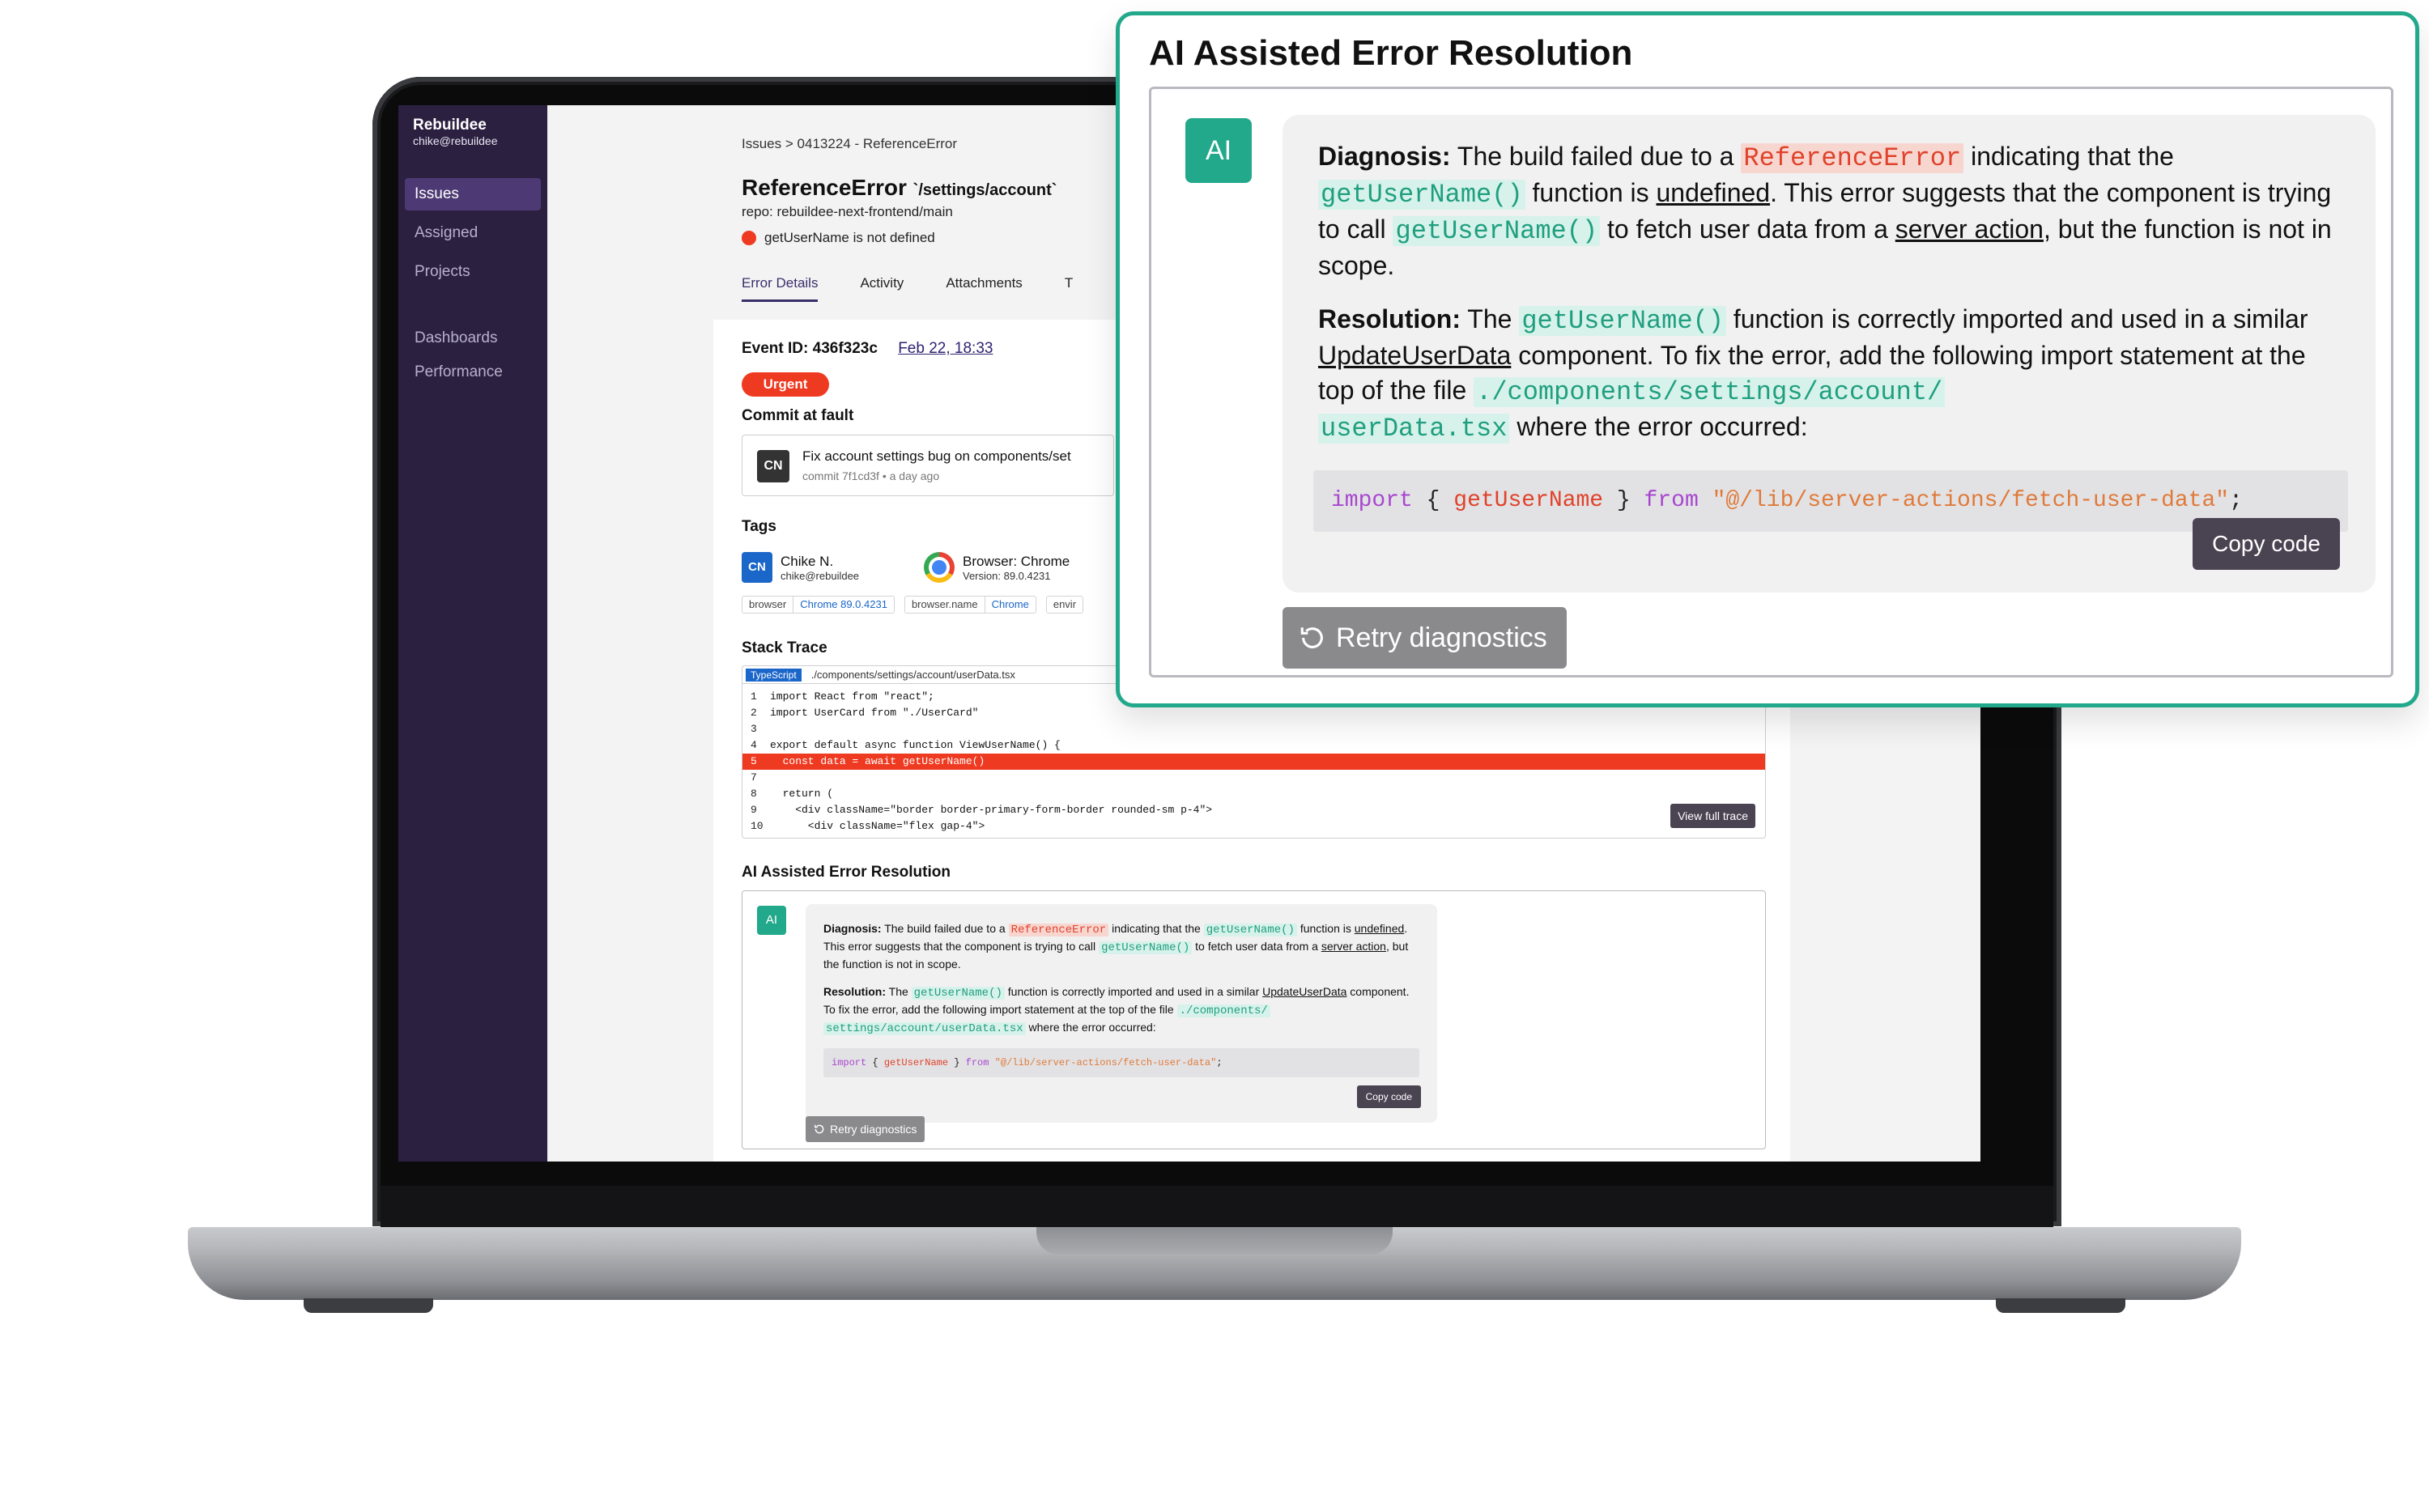  I want to click on error-status-dot, so click(749, 238).